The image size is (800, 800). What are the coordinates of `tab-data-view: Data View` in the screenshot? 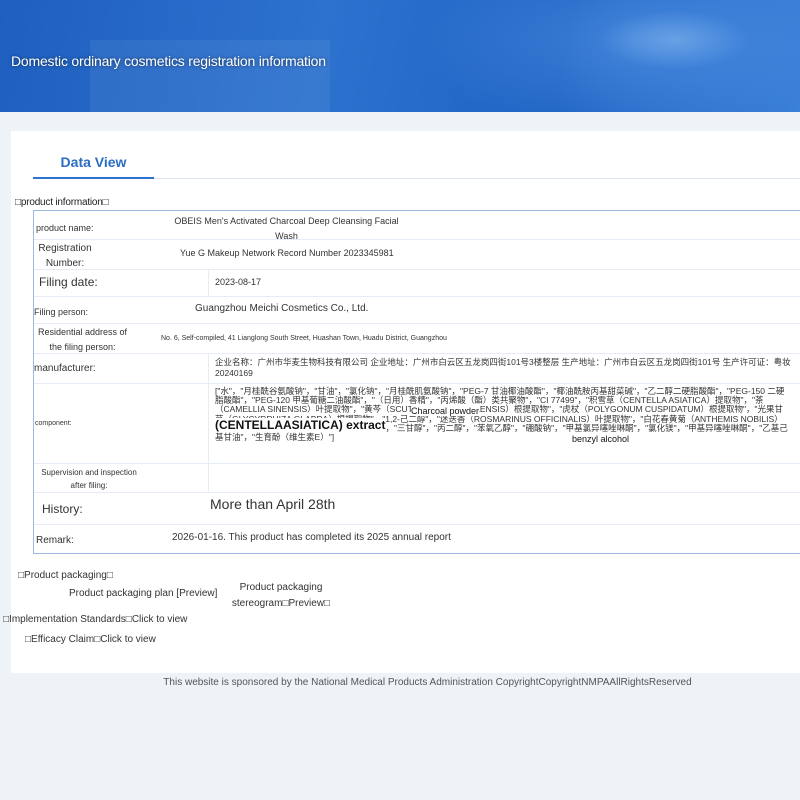 It's located at (93, 165).